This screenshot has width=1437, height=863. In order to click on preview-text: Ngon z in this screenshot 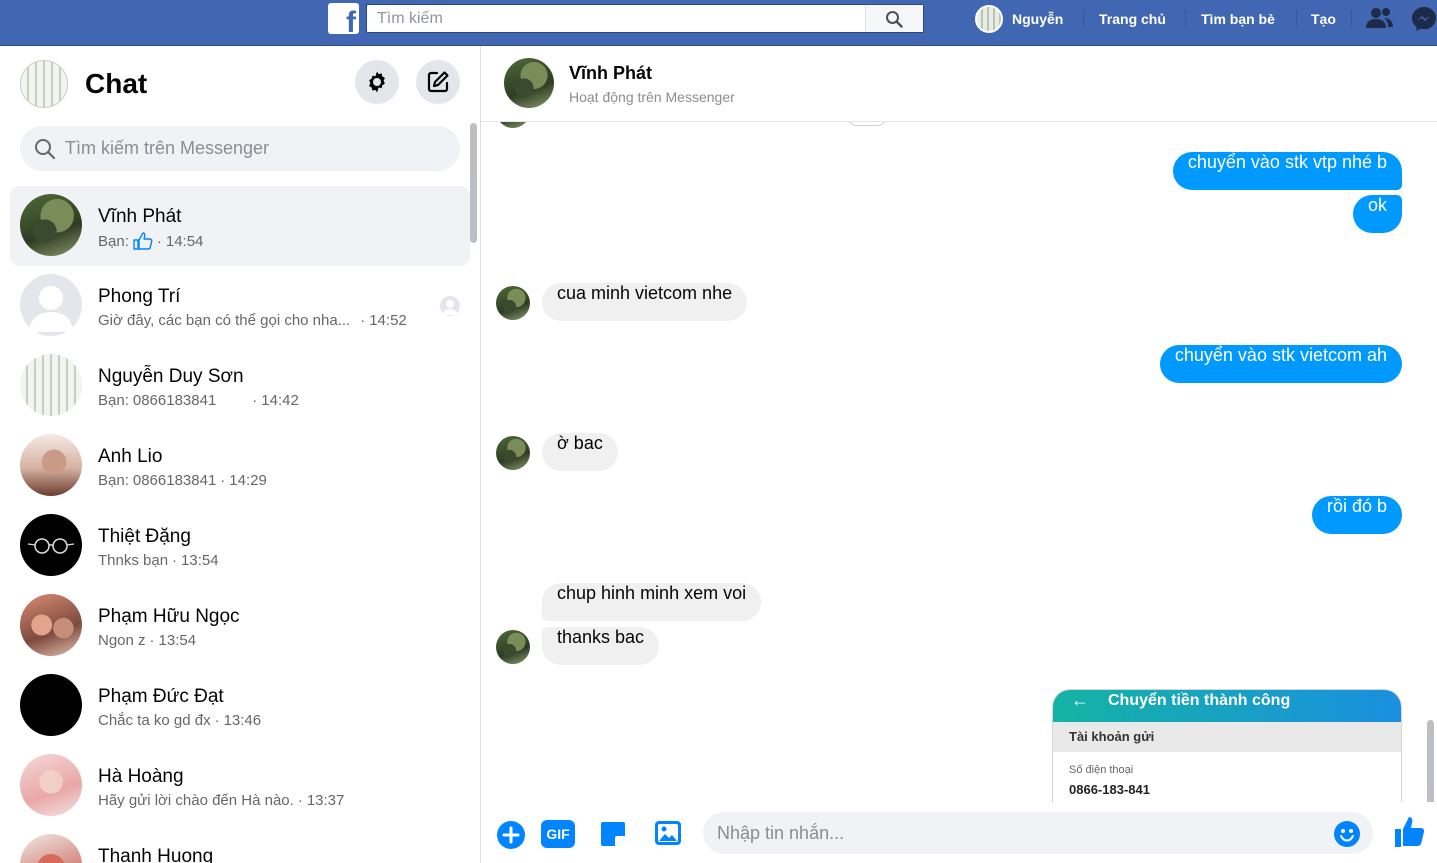, I will do `click(122, 640)`.